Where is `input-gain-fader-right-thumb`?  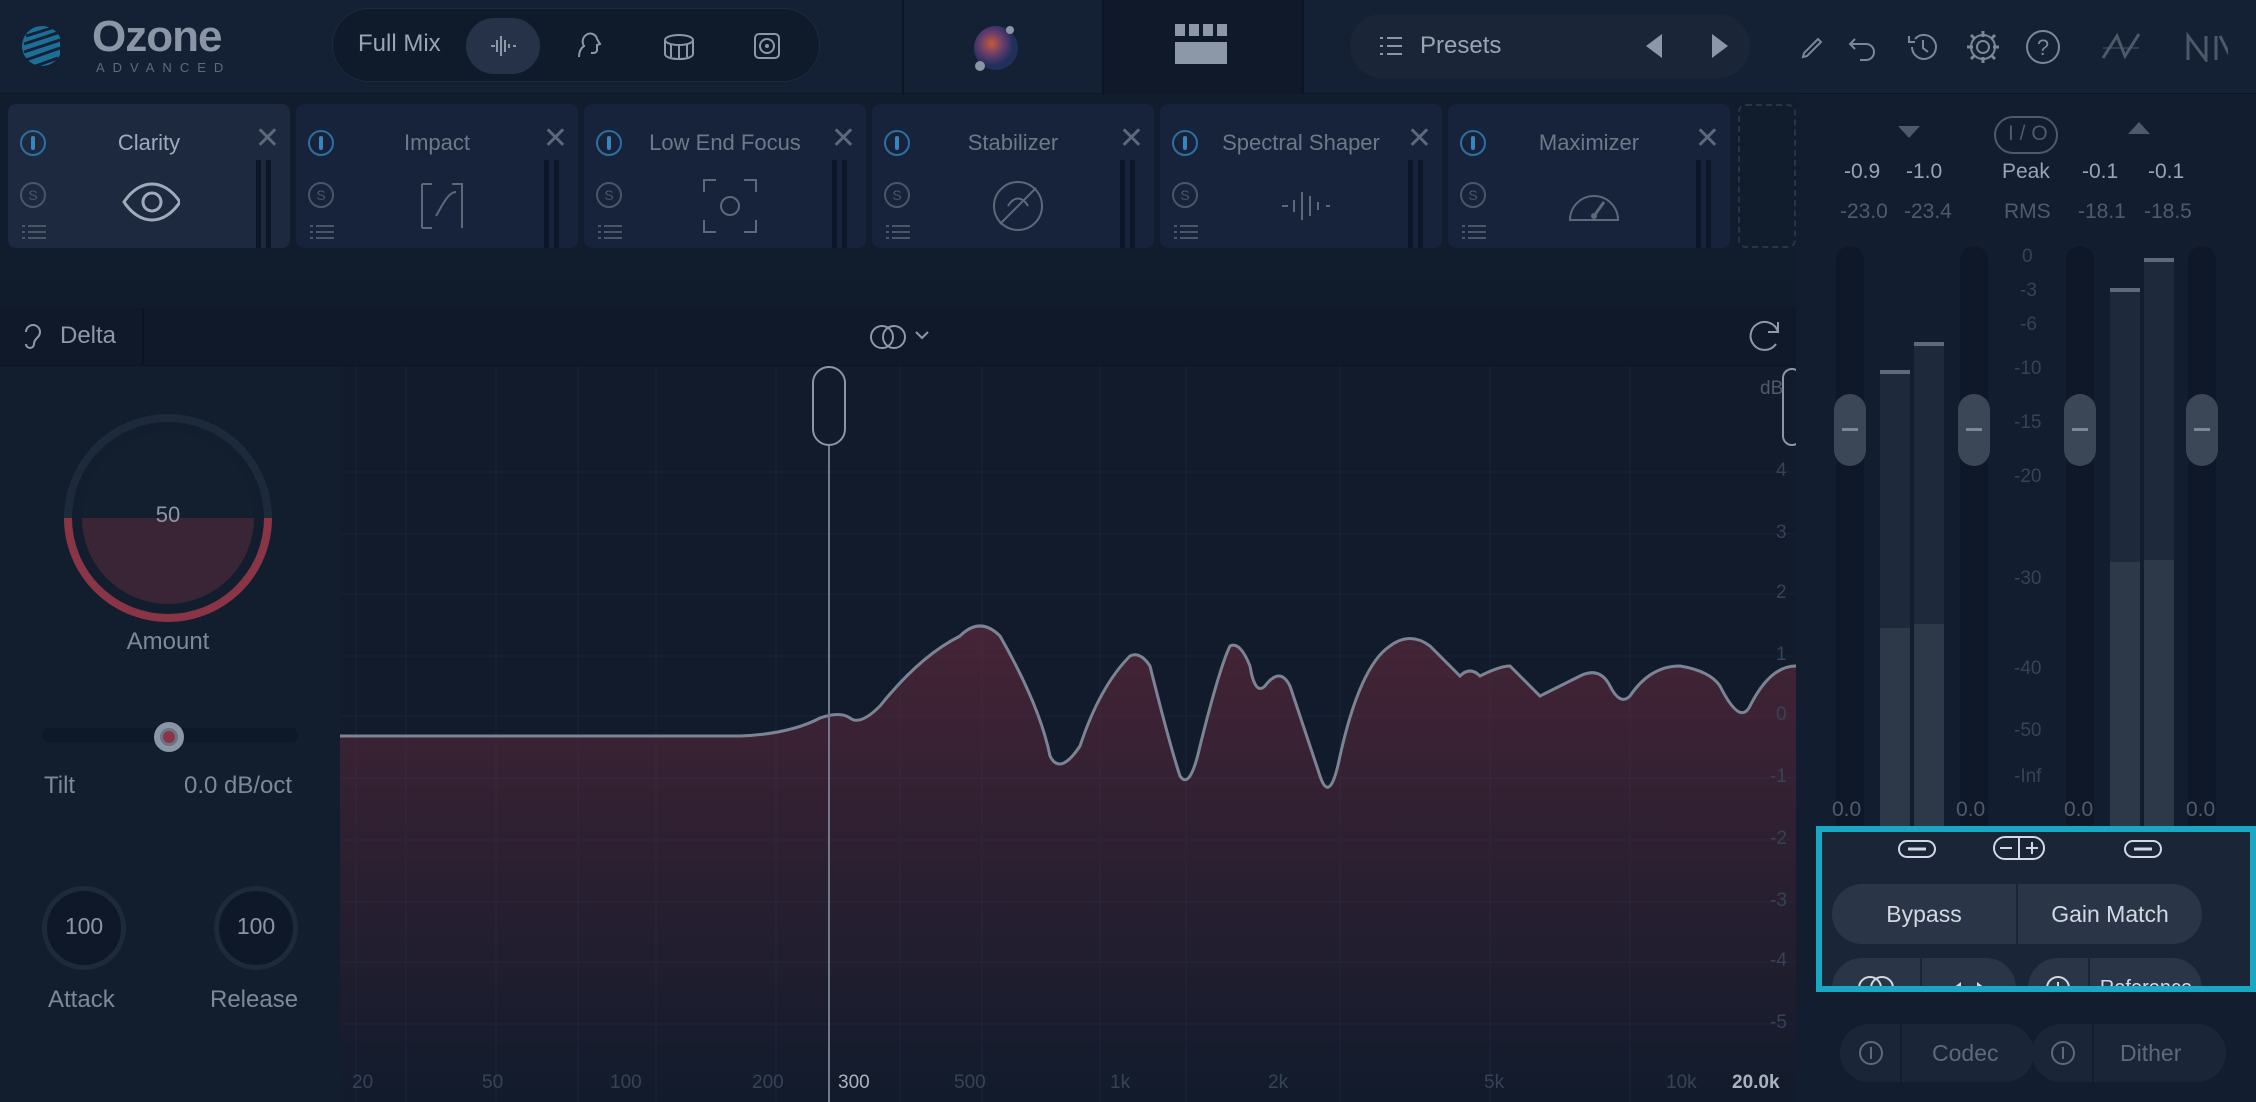 input-gain-fader-right-thumb is located at coordinates (1974, 430).